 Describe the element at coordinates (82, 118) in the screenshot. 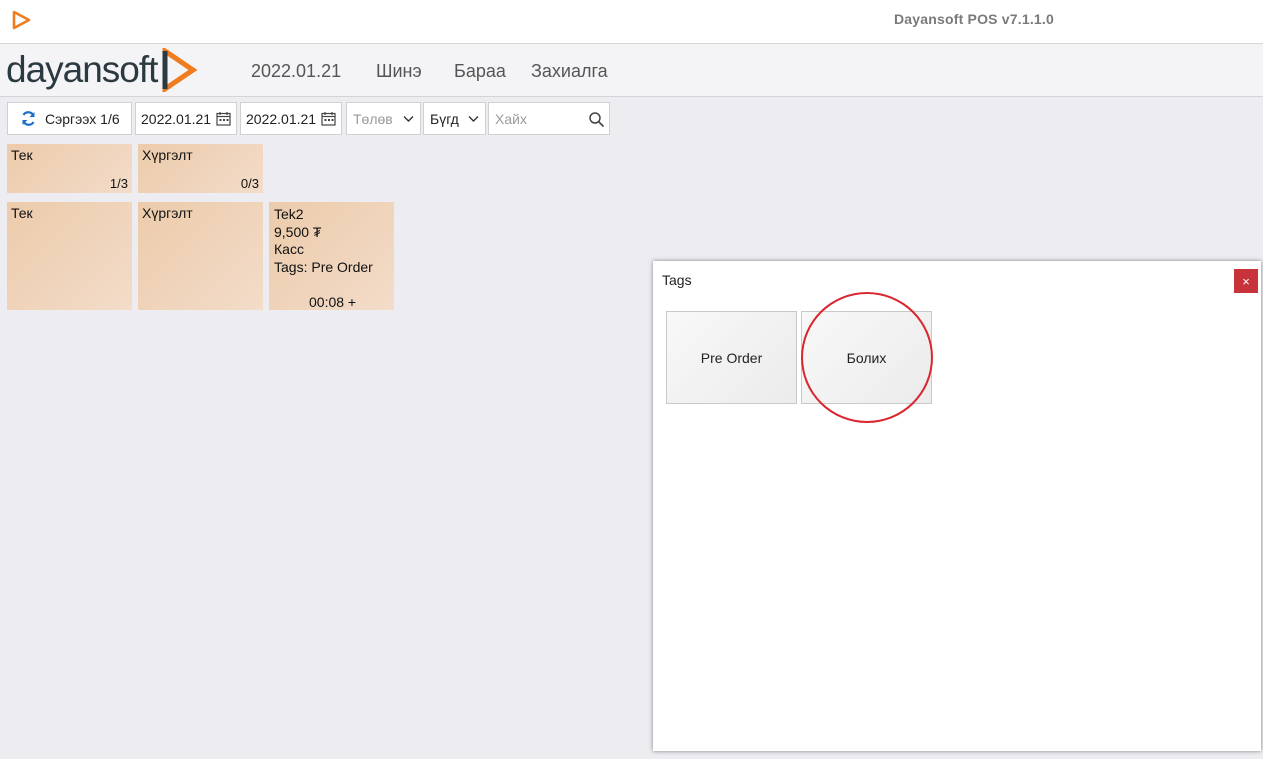

I see `refresh-label: Сэргээх 1/6` at that location.